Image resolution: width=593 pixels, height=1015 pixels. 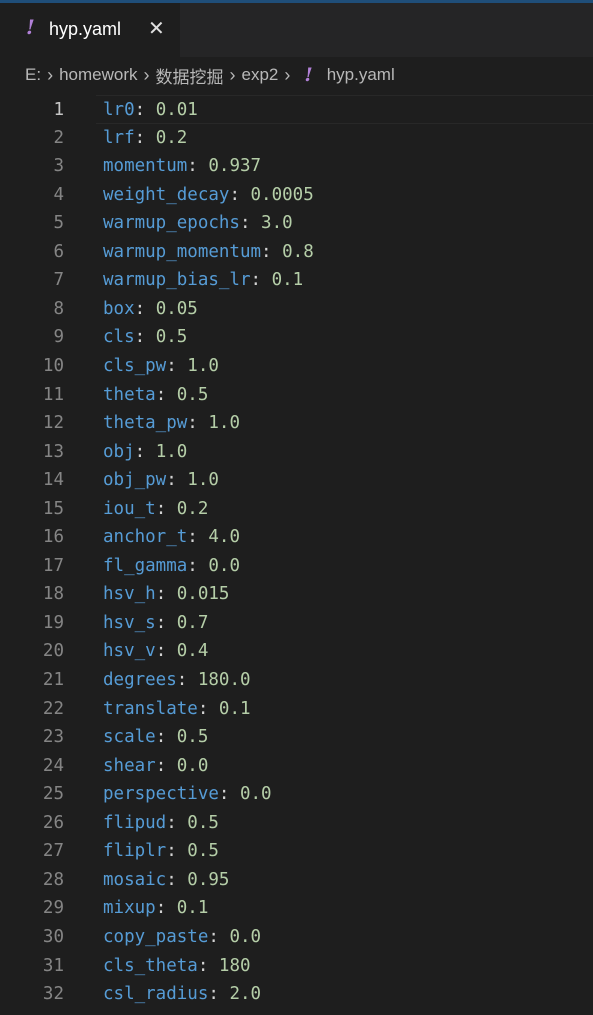 What do you see at coordinates (192, 622) in the screenshot?
I see `yaml-value: 0.7` at bounding box center [192, 622].